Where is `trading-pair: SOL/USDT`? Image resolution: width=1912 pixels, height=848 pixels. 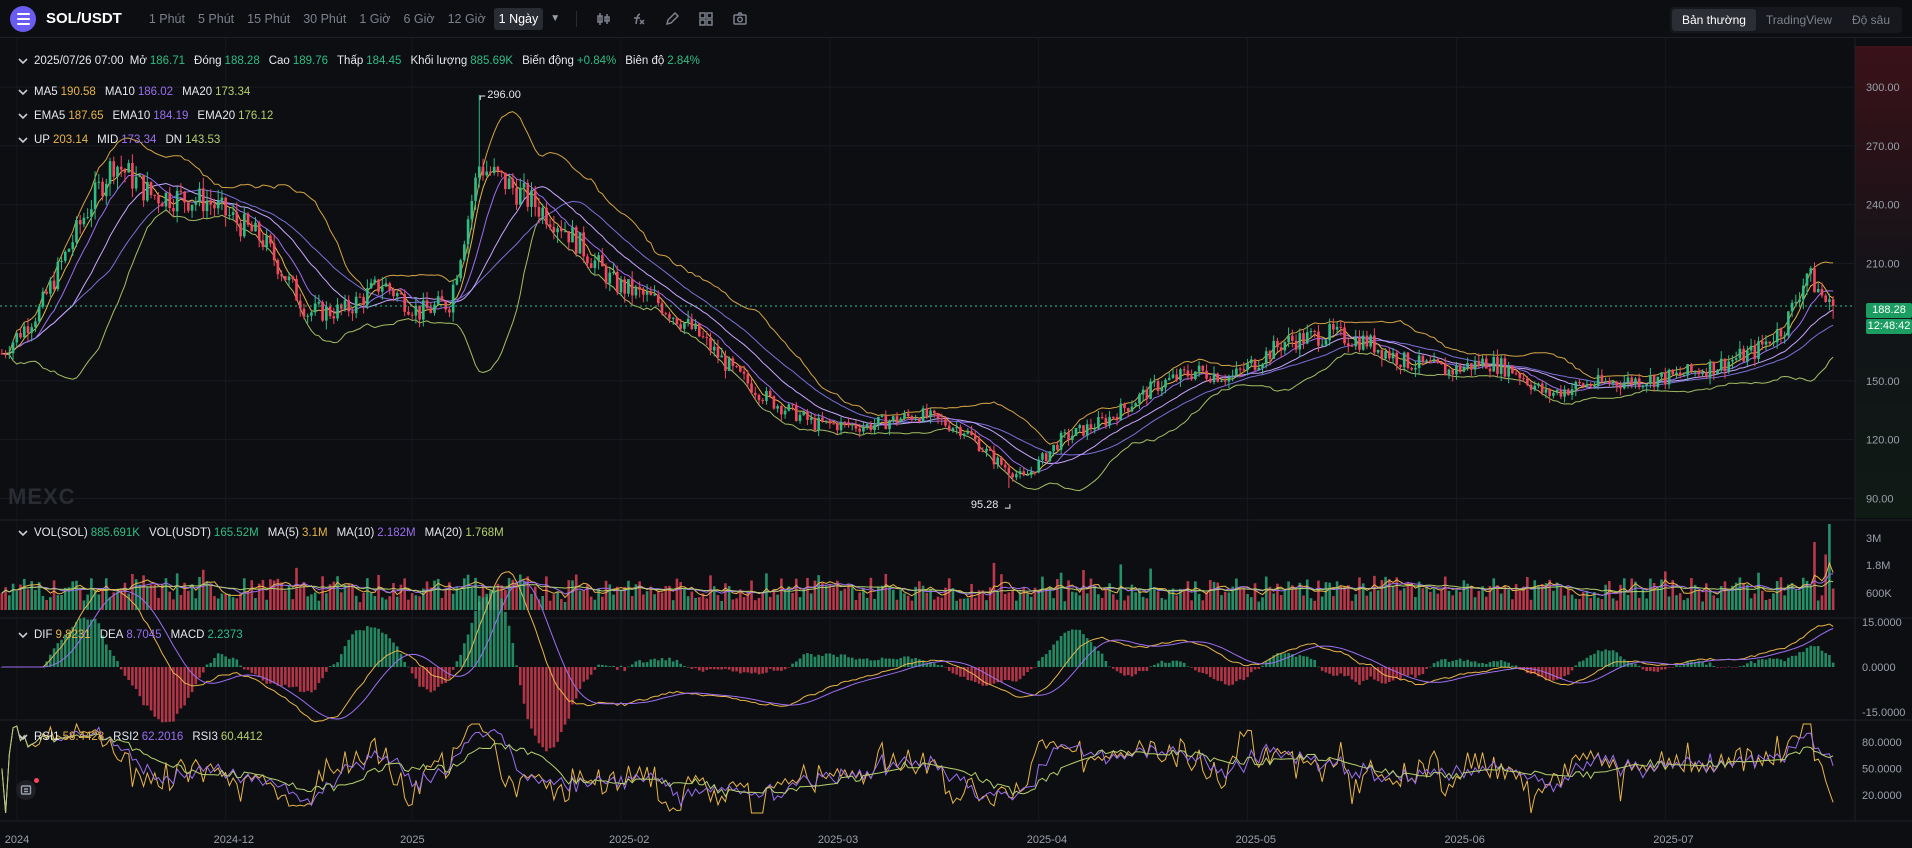 trading-pair: SOL/USDT is located at coordinates (84, 18).